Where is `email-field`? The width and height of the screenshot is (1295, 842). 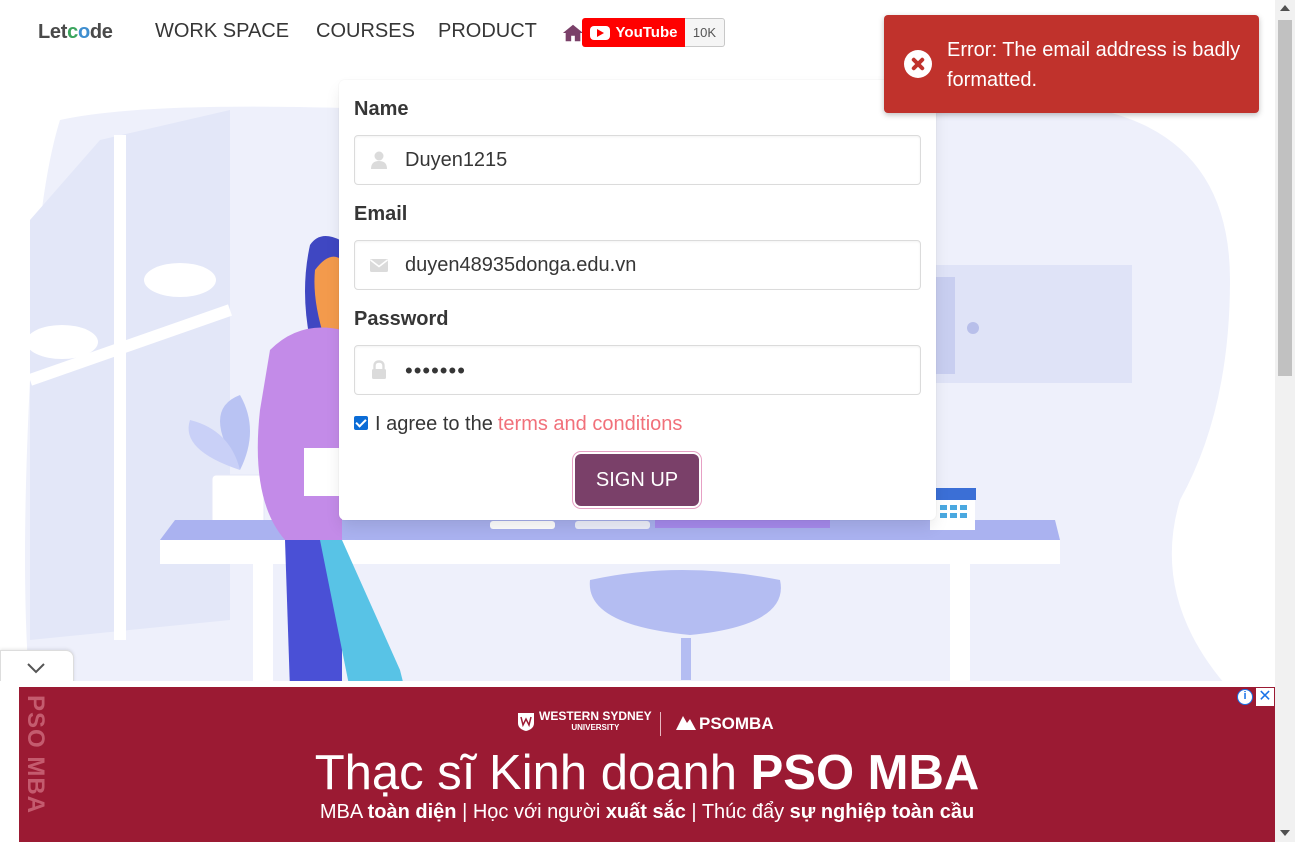
email-field is located at coordinates (637, 265).